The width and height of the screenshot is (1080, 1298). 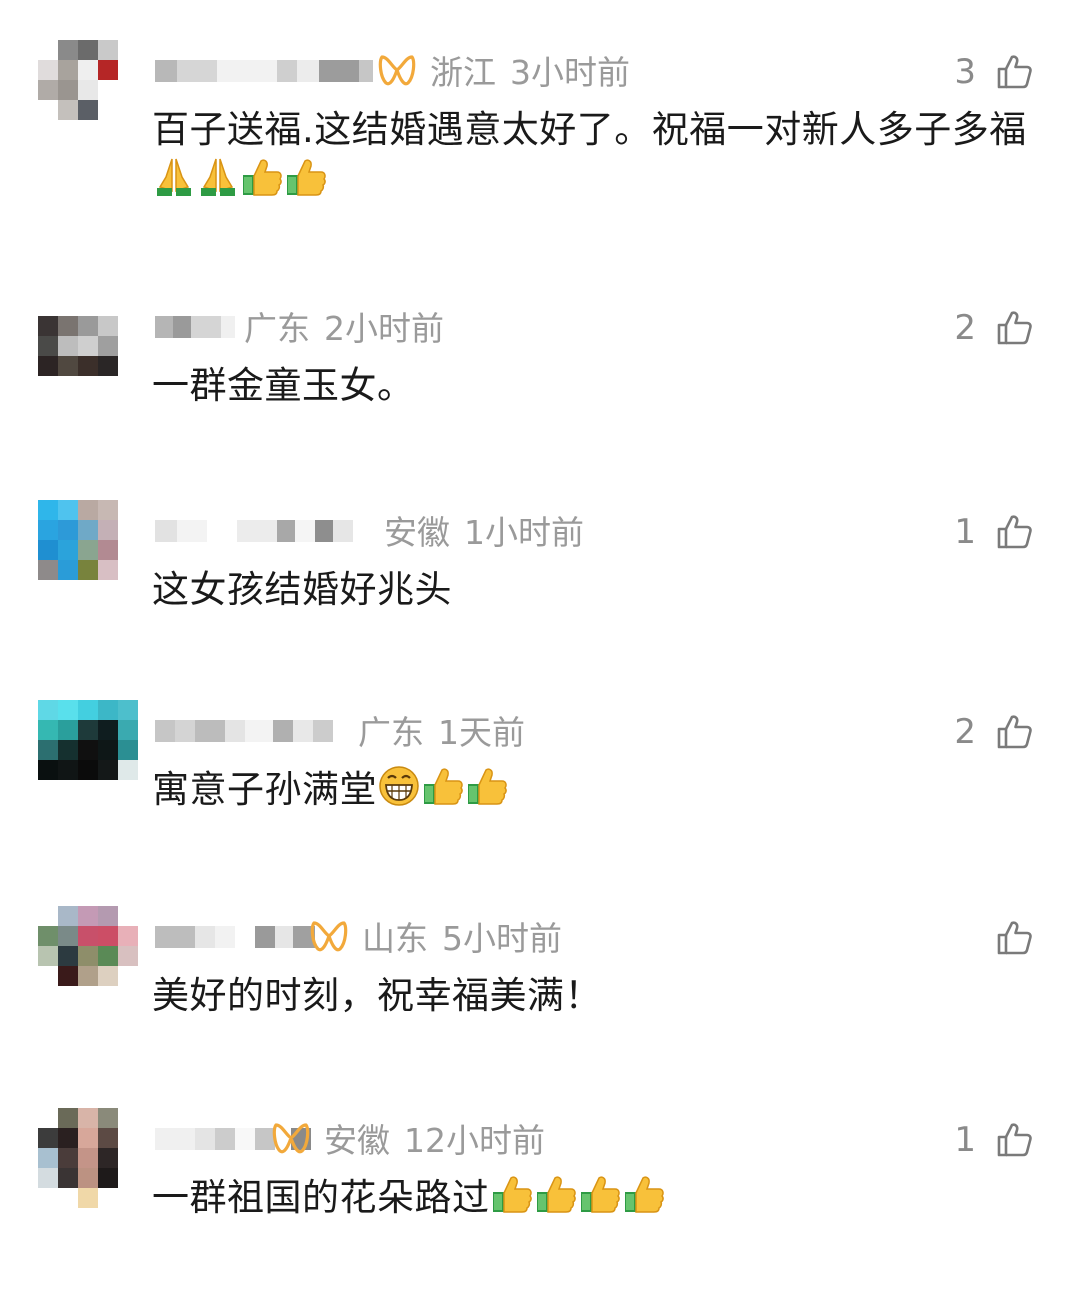 I want to click on comment-meta: 安徽 12小时前, so click(x=408, y=1138).